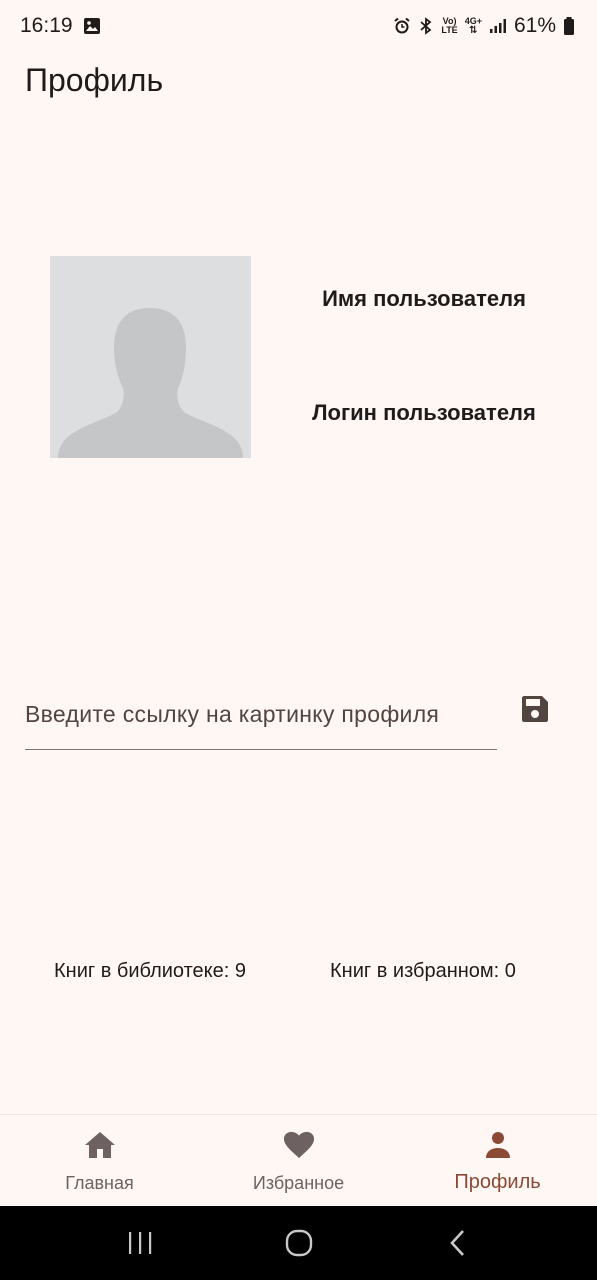  I want to click on nav-item-favorites: Избранное, so click(298, 1160).